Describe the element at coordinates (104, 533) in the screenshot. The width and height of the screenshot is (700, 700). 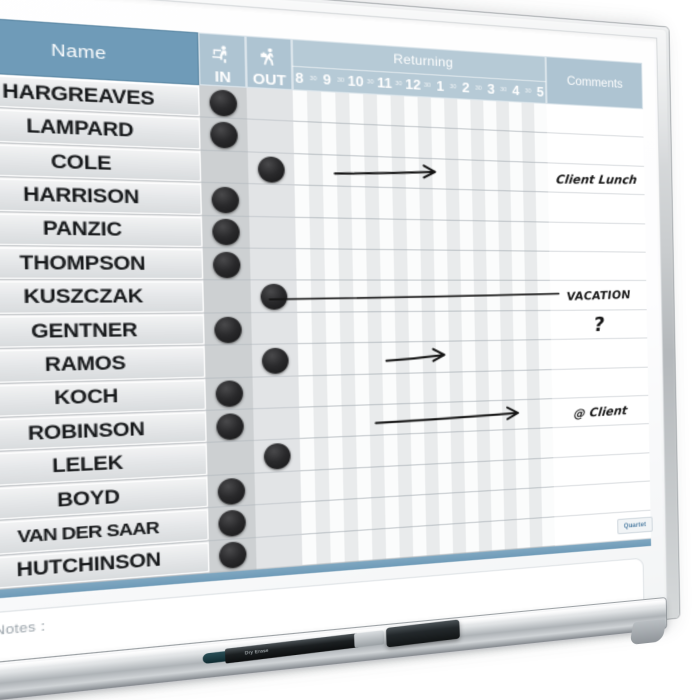
I see `name-tile: VAN DER SAAR` at that location.